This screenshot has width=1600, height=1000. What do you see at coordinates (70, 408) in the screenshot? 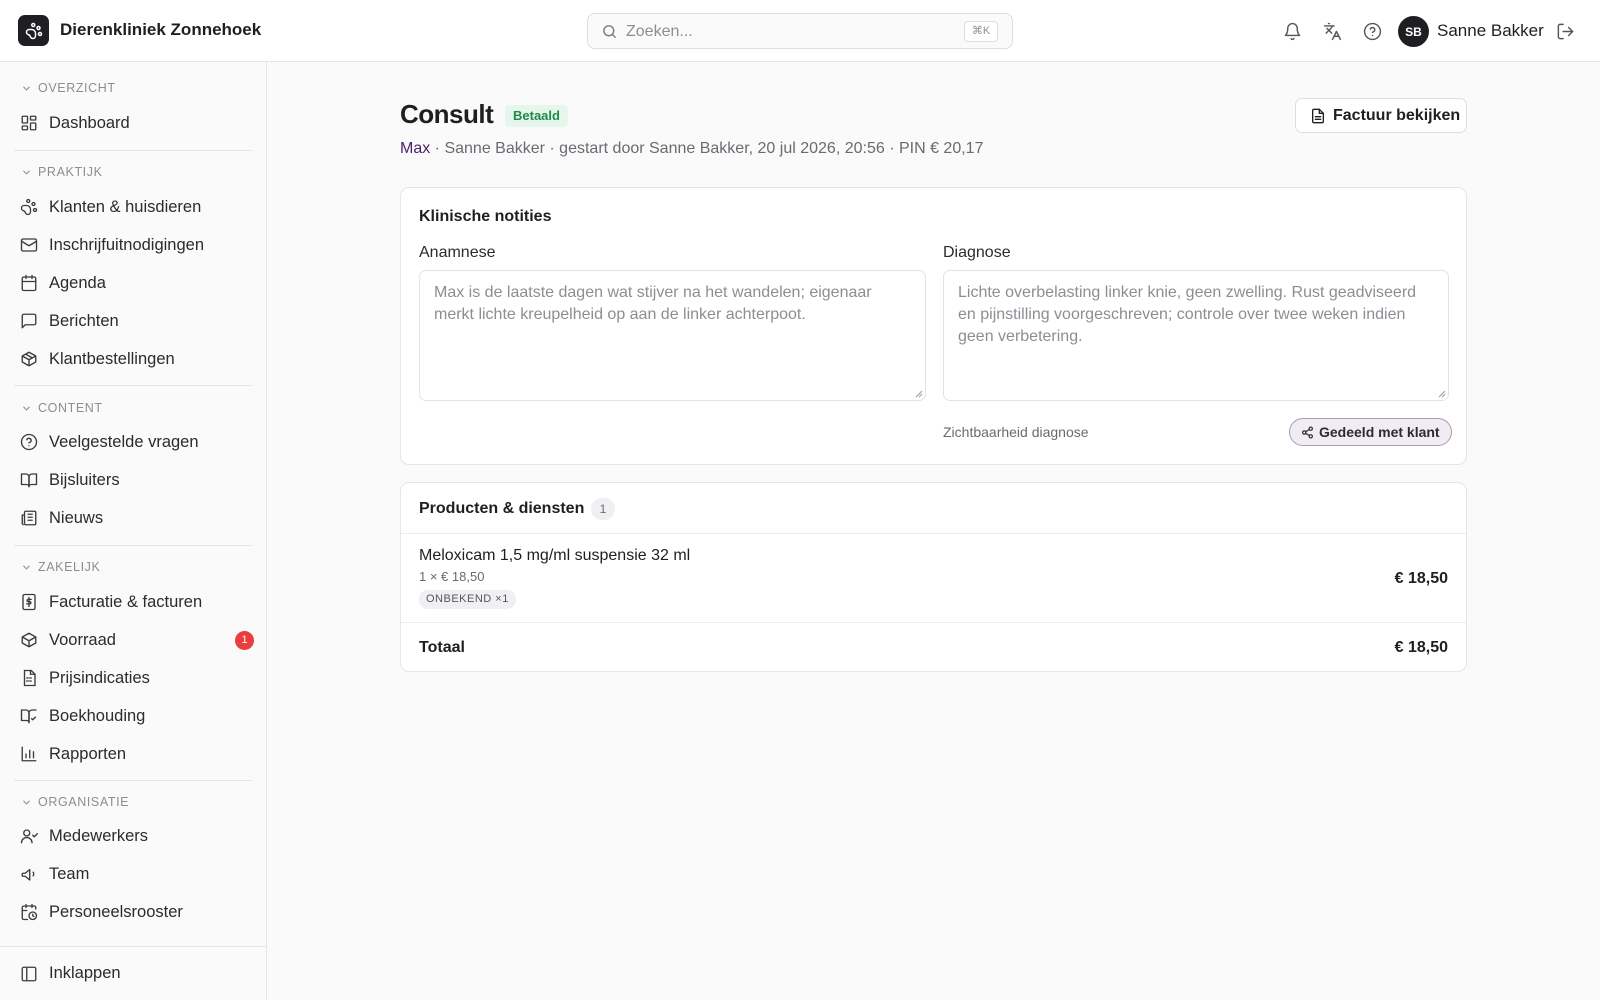
I see `section-title: CONTENT` at bounding box center [70, 408].